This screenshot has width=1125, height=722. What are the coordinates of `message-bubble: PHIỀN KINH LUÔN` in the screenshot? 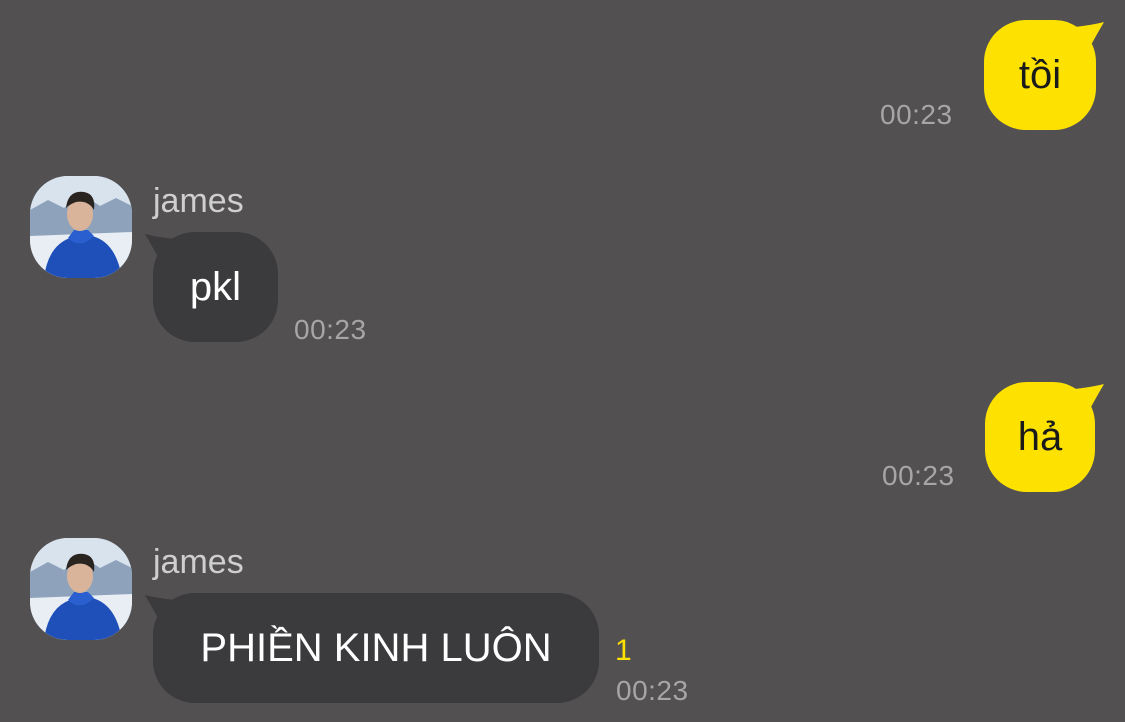 It's located at (376, 648).